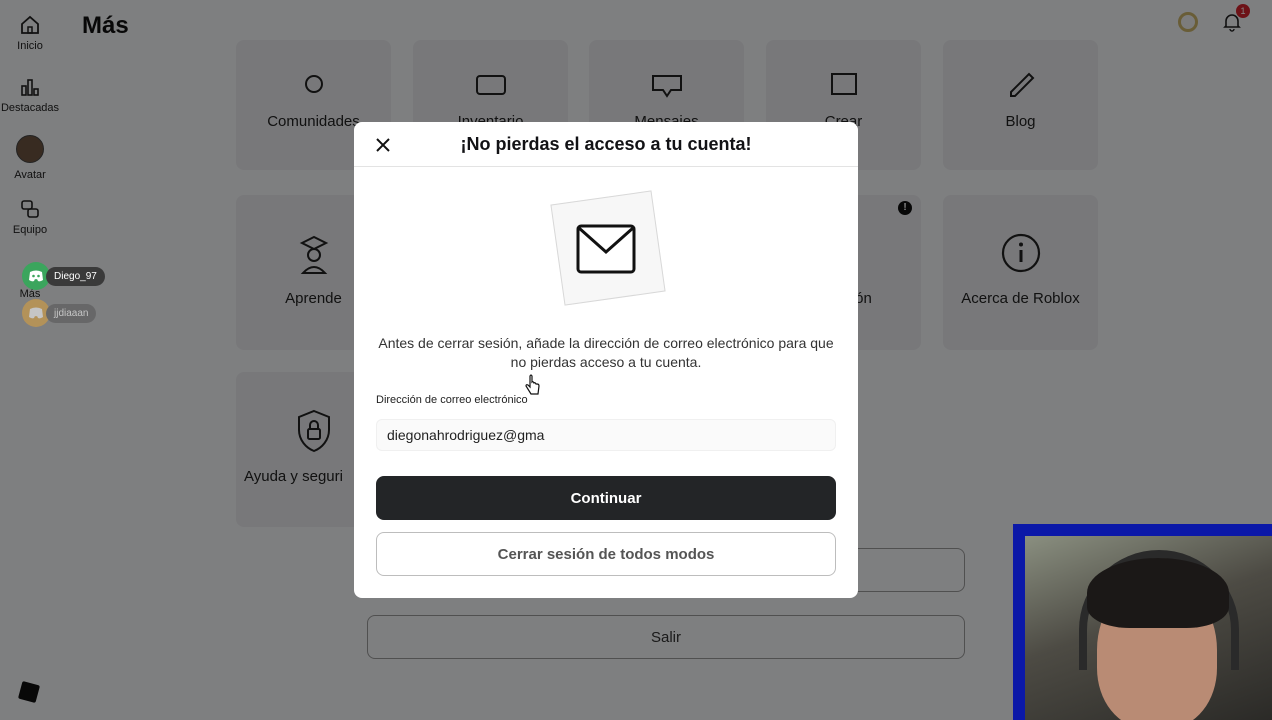  What do you see at coordinates (606, 498) in the screenshot?
I see `continue-button: Continuar` at bounding box center [606, 498].